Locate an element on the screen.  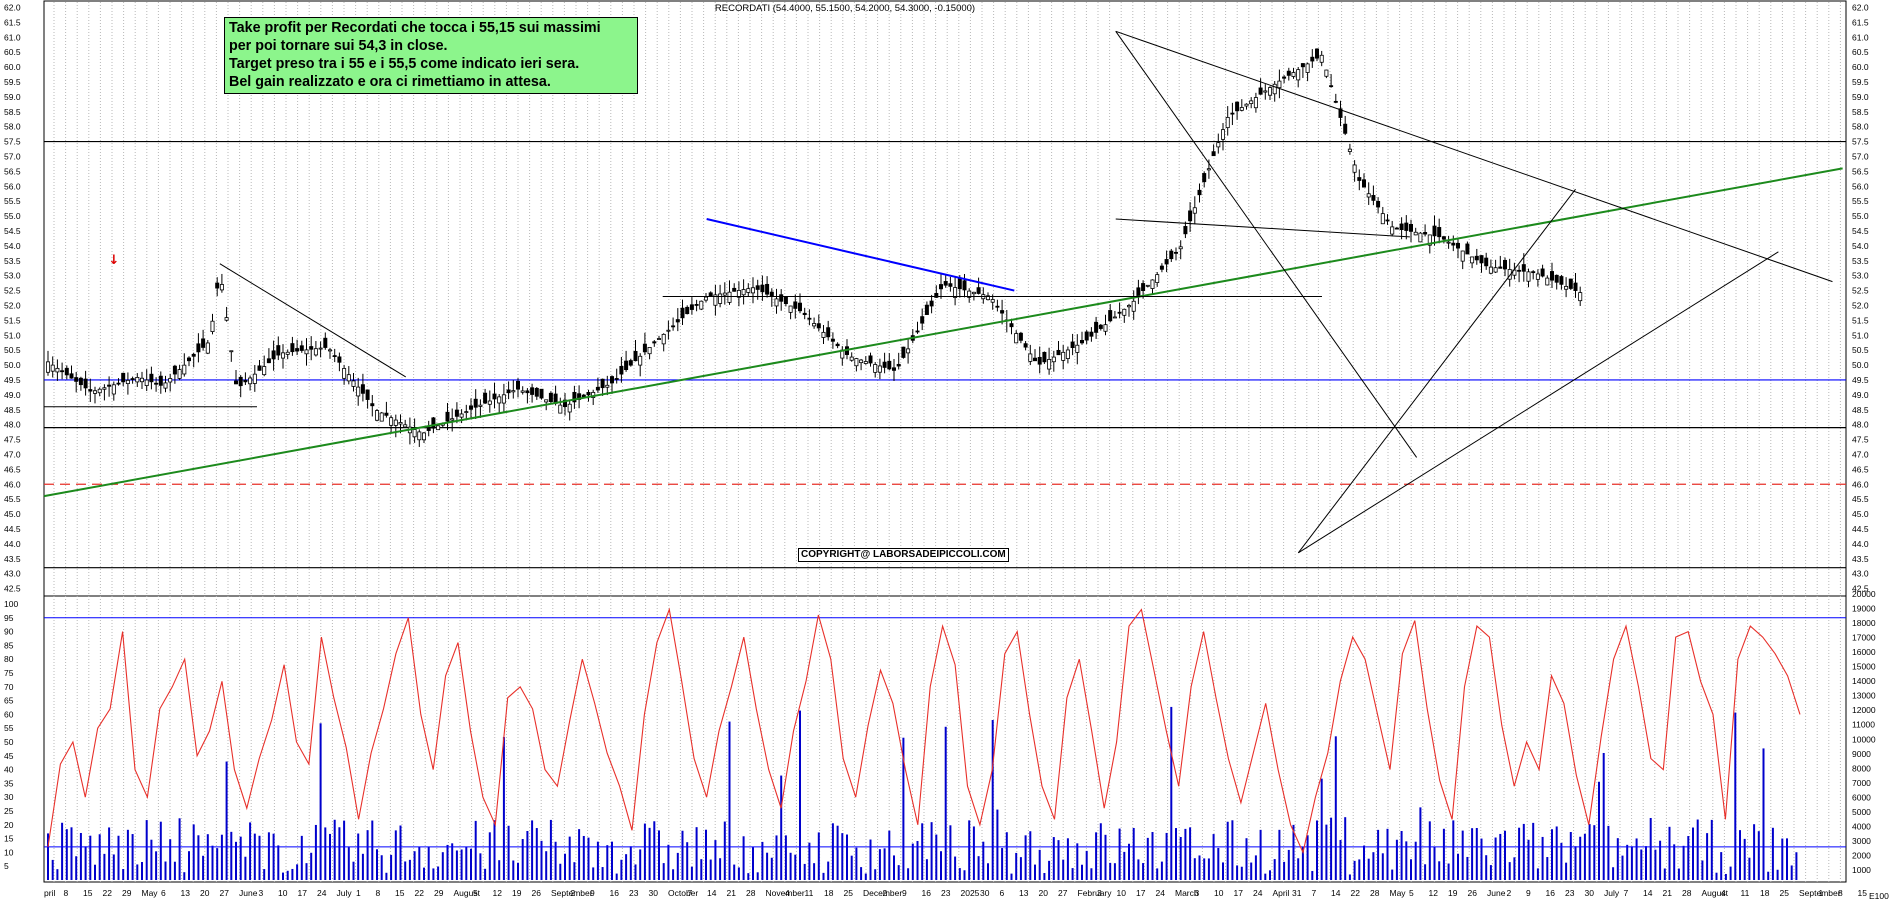
osc-tick-left: 75 is located at coordinates (9, 673).